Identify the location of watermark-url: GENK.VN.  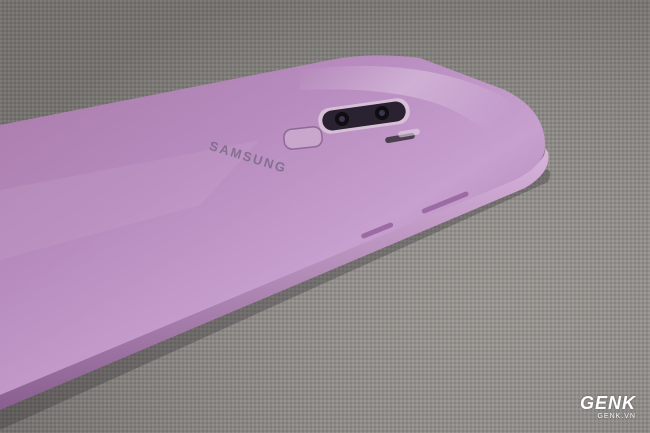
(616, 416).